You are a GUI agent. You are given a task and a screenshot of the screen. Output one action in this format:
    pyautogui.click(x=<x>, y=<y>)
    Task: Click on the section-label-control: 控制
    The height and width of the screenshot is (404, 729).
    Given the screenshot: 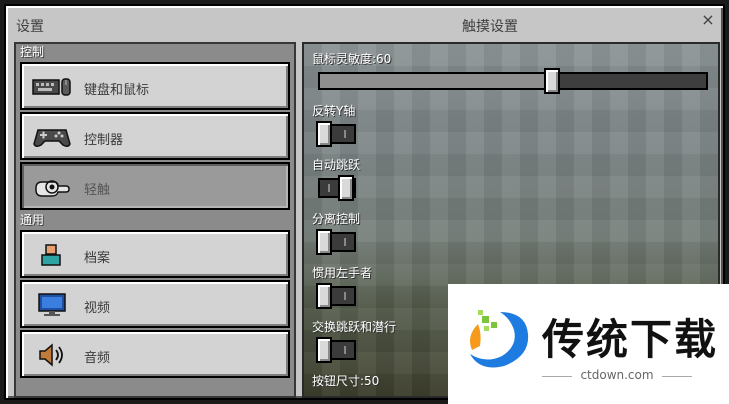 What is the action you would take?
    pyautogui.click(x=32, y=52)
    